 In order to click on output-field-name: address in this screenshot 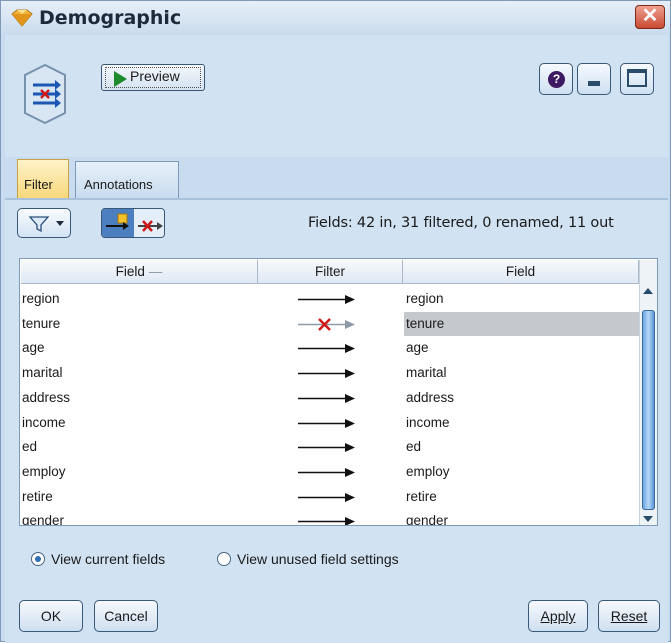, I will do `click(522, 398)`.